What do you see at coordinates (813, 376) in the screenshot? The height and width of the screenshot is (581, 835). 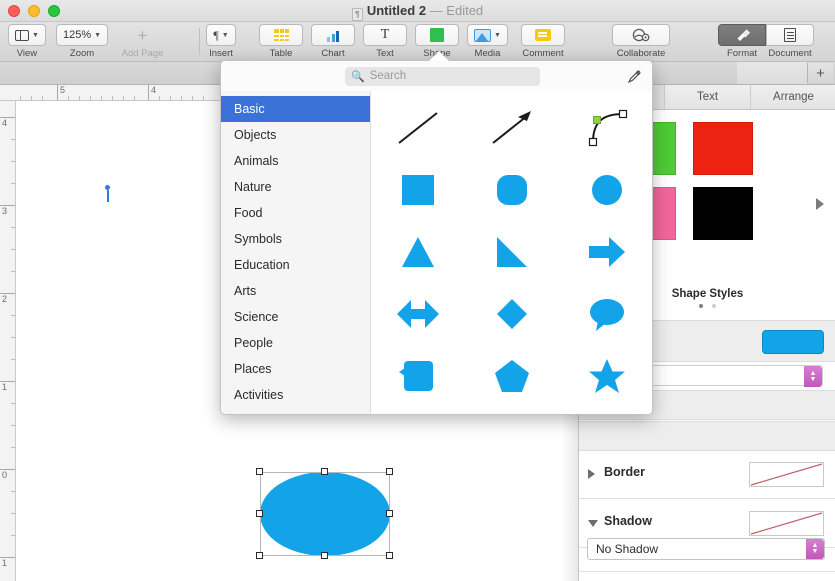 I see `opacity-stepper: ▲ ▼` at bounding box center [813, 376].